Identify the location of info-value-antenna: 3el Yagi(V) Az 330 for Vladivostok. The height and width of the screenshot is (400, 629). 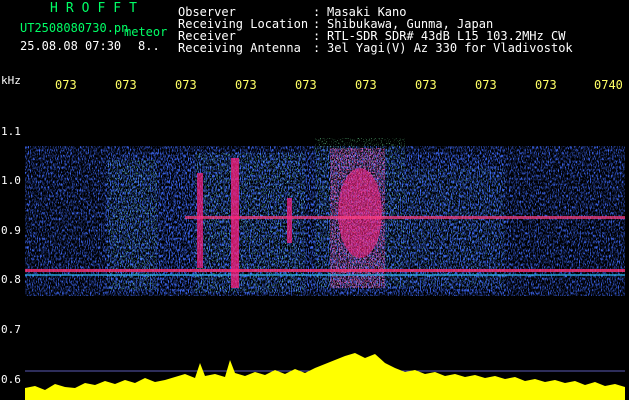
(450, 48).